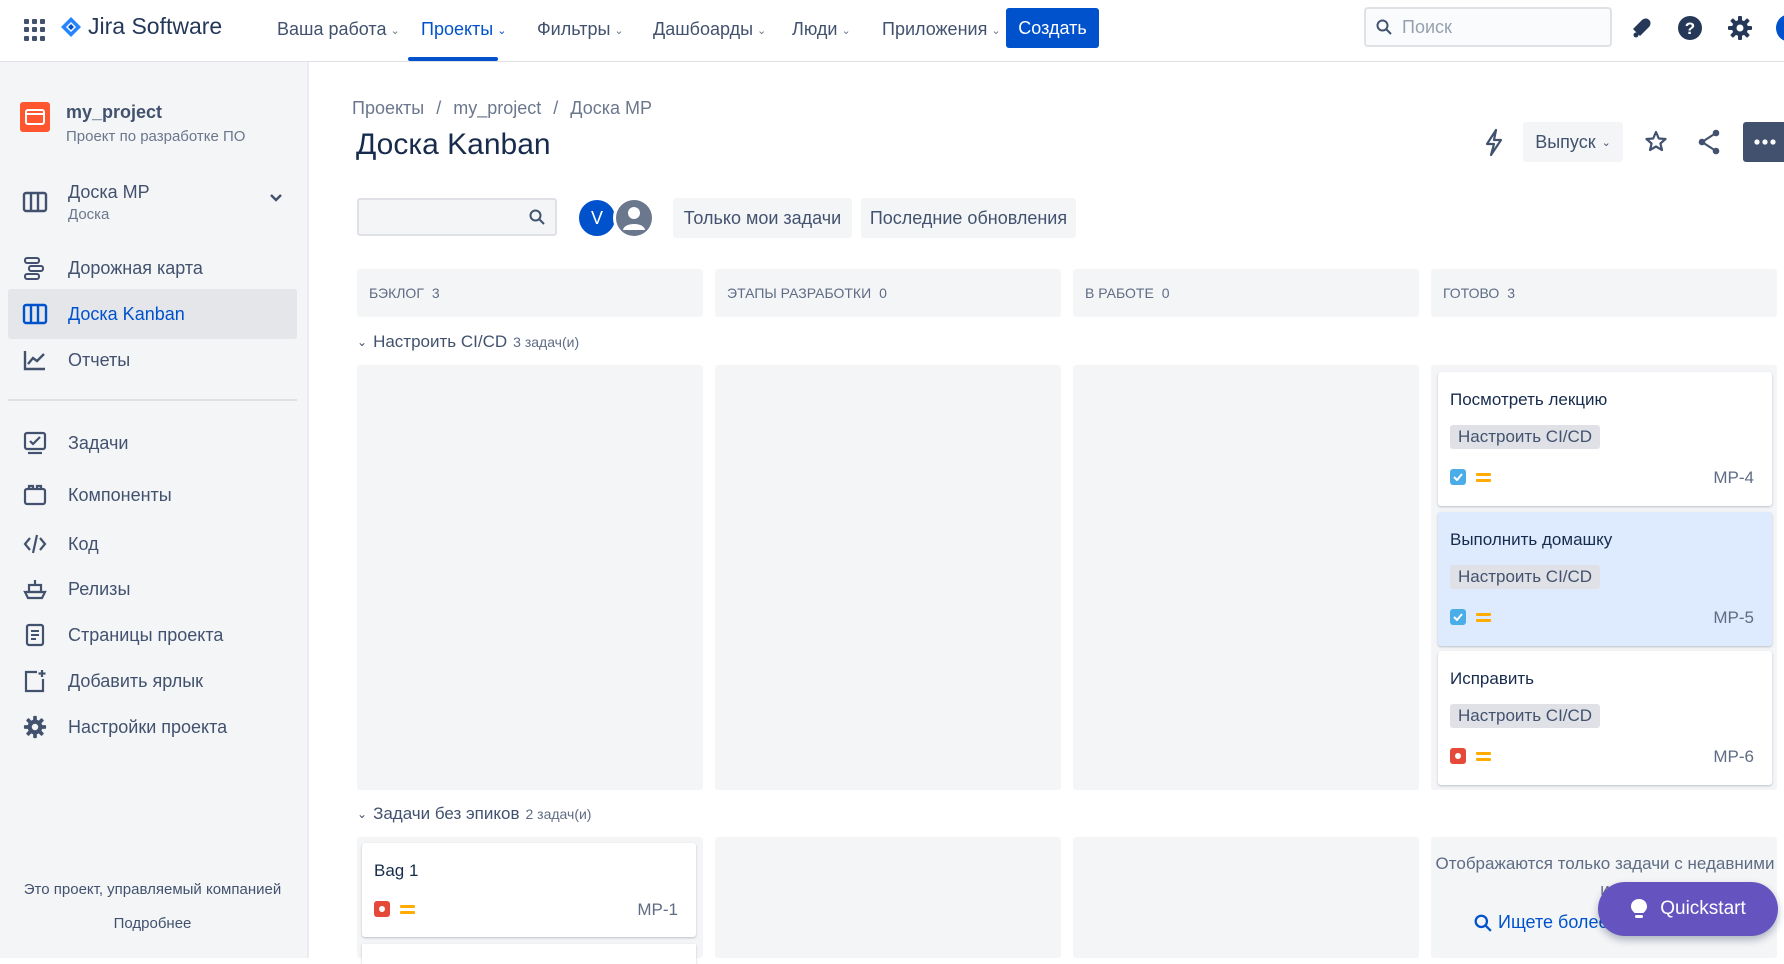 The image size is (1784, 964). I want to click on sidebar-item-project-pages: Страницы проекта, so click(152, 635).